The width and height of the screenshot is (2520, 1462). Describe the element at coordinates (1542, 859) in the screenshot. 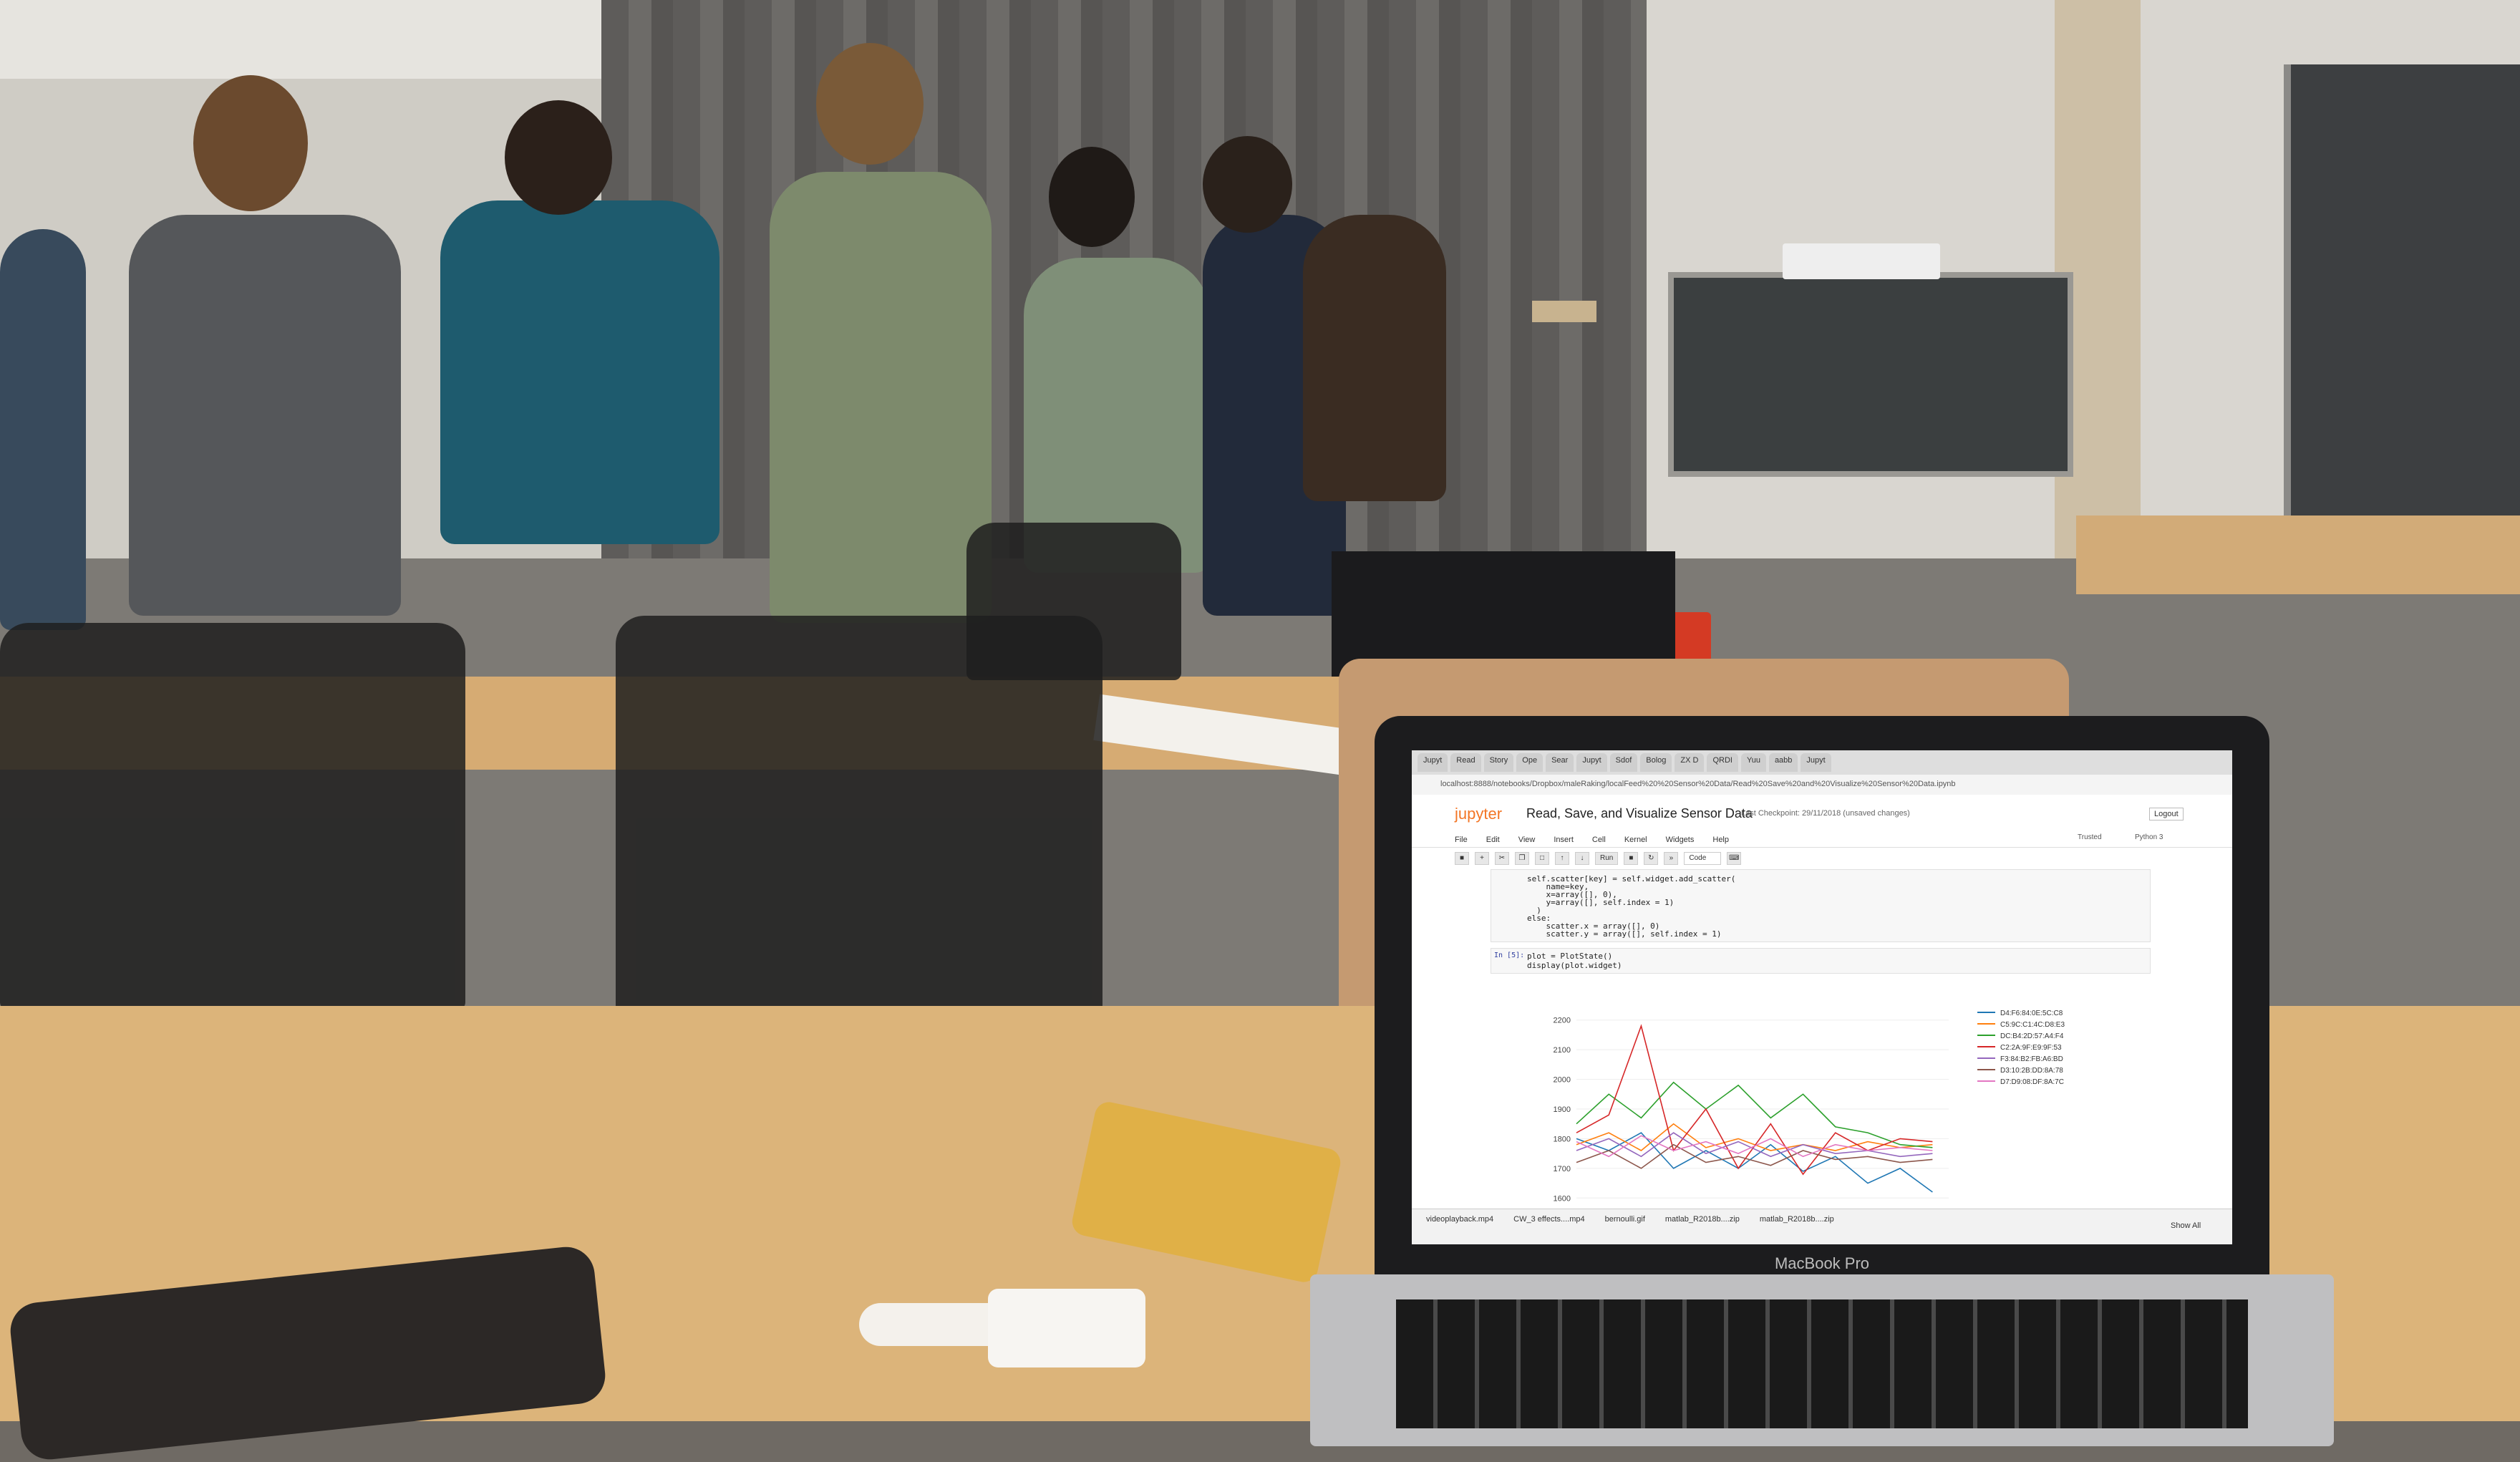

I see `paste-icon: □` at that location.